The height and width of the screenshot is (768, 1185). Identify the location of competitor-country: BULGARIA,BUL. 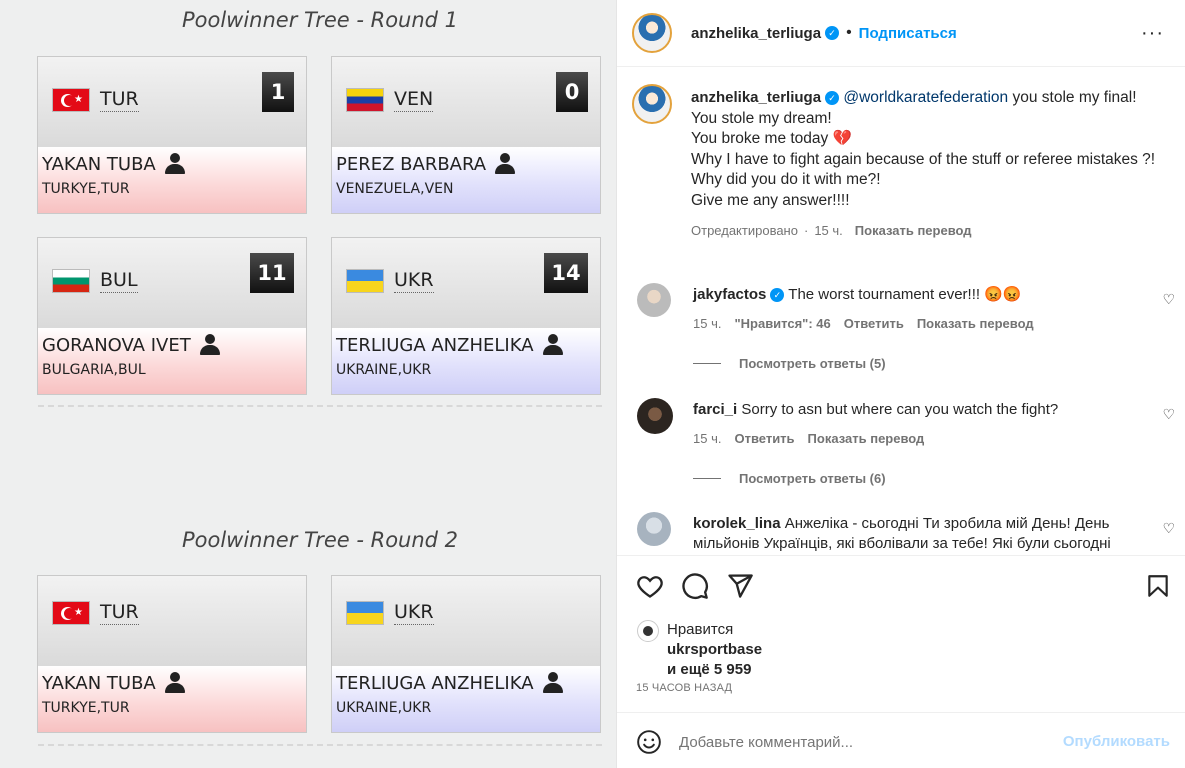
(94, 370).